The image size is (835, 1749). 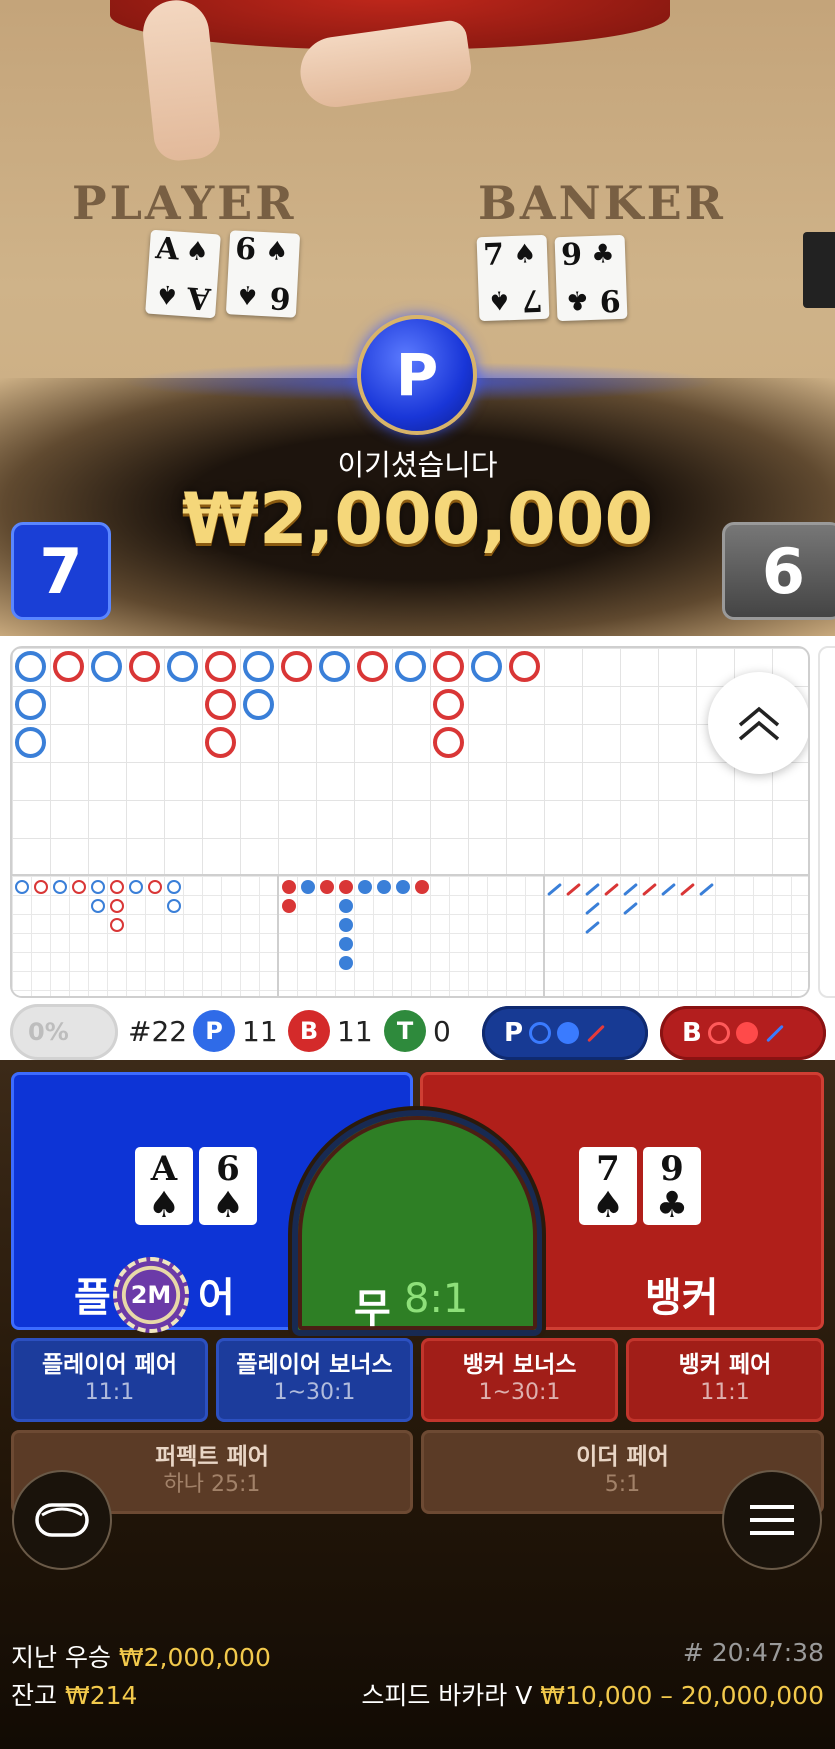 What do you see at coordinates (692, 1033) in the screenshot?
I see `predict-b-label: B` at bounding box center [692, 1033].